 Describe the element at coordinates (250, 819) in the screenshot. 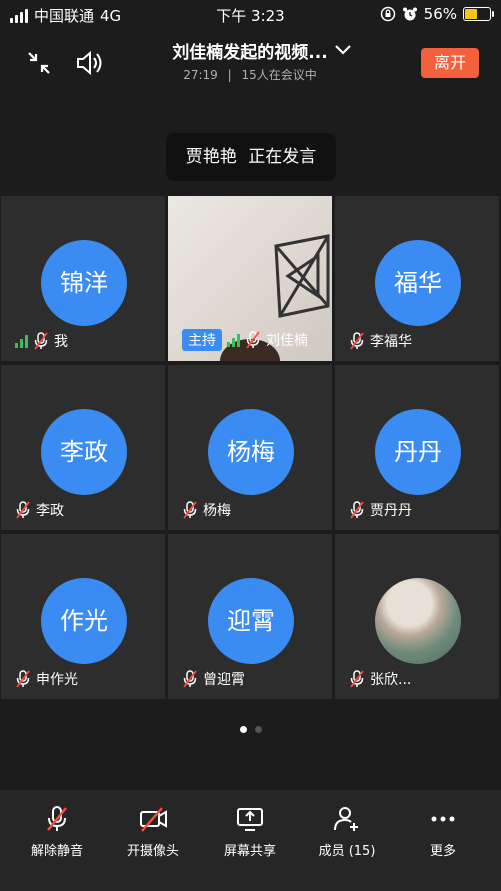

I see `screen-share-icon` at that location.